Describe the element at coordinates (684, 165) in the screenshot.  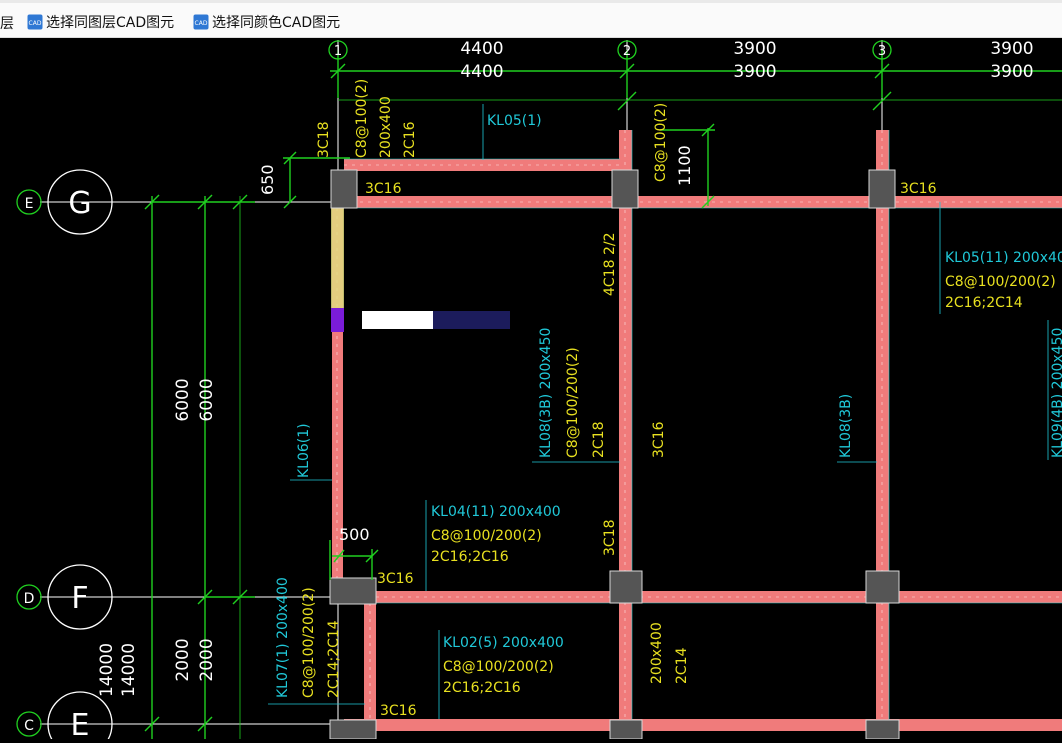
I see `annotation: 1100` at that location.